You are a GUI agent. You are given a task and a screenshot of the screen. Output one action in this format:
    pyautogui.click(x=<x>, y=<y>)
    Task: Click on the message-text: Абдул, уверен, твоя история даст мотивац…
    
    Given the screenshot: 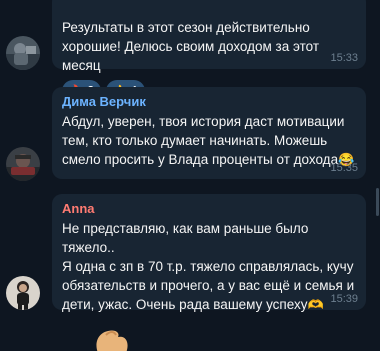 What is the action you would take?
    pyautogui.click(x=208, y=140)
    